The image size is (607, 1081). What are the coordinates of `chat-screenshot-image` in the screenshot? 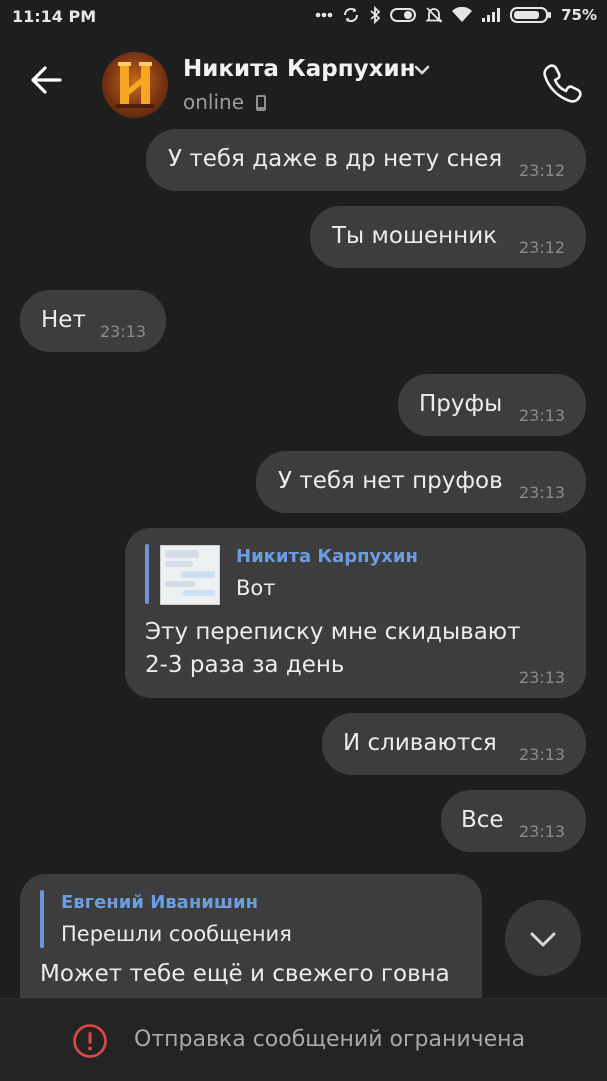 It's located at (190, 575).